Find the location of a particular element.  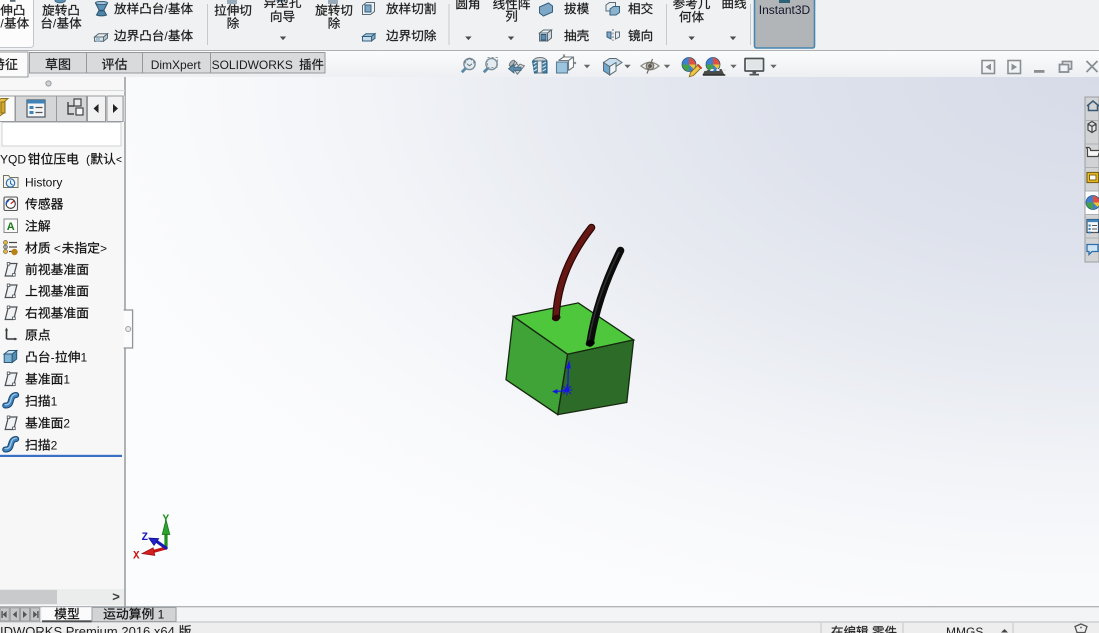

svg-text: Instant3D is located at coordinates (785, 10).